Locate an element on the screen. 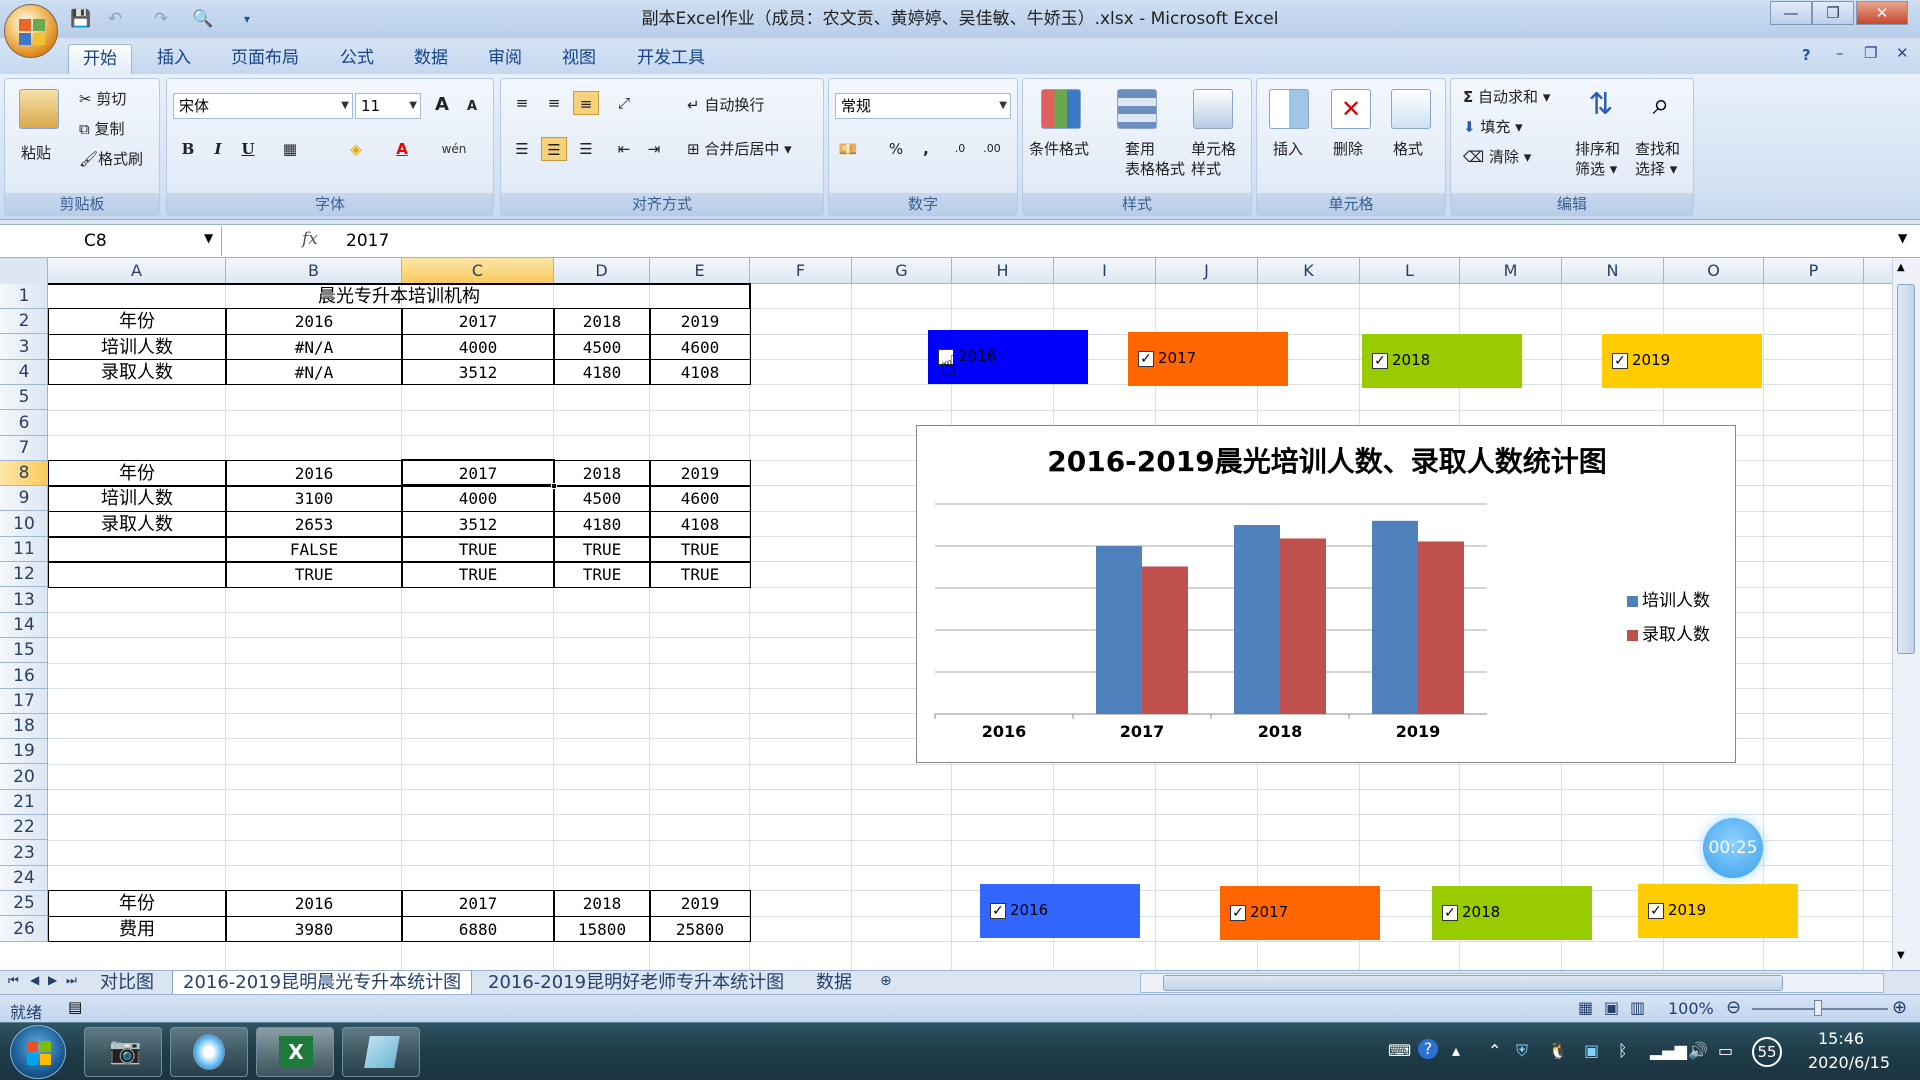 The height and width of the screenshot is (1080, 1920). row-header-1: 1 is located at coordinates (24, 296).